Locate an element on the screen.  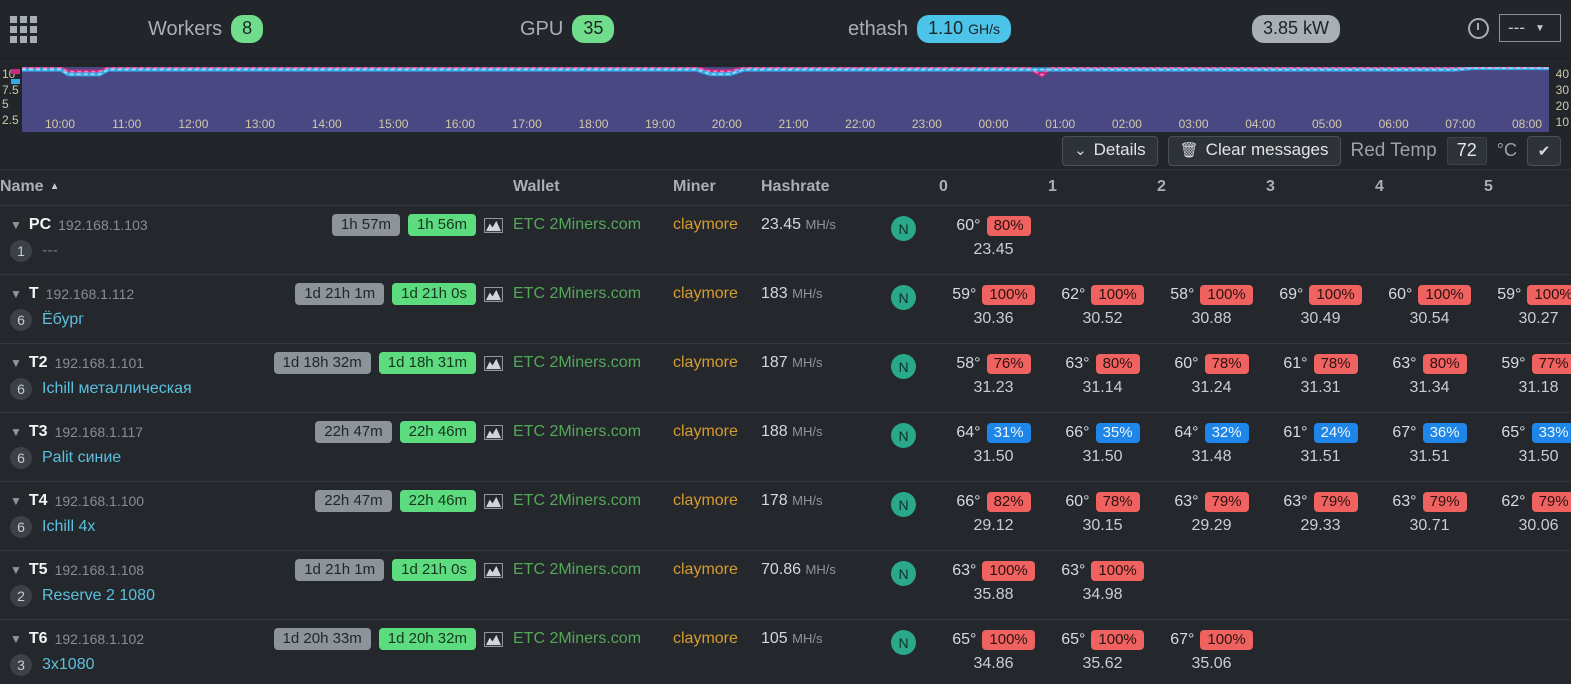
worker-alias: --- is located at coordinates (50, 251).